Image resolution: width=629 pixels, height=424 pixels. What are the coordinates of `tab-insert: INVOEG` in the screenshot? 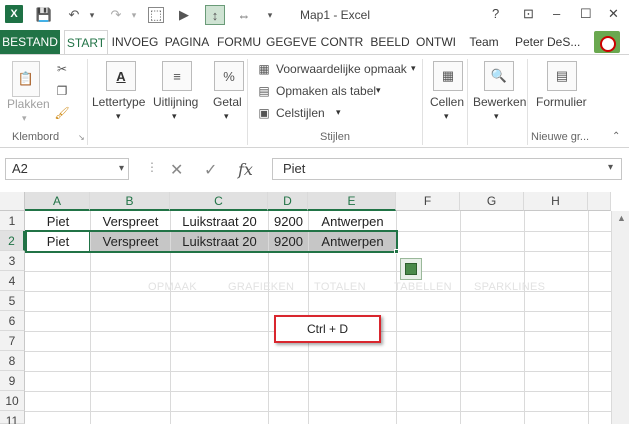 It's located at (135, 42).